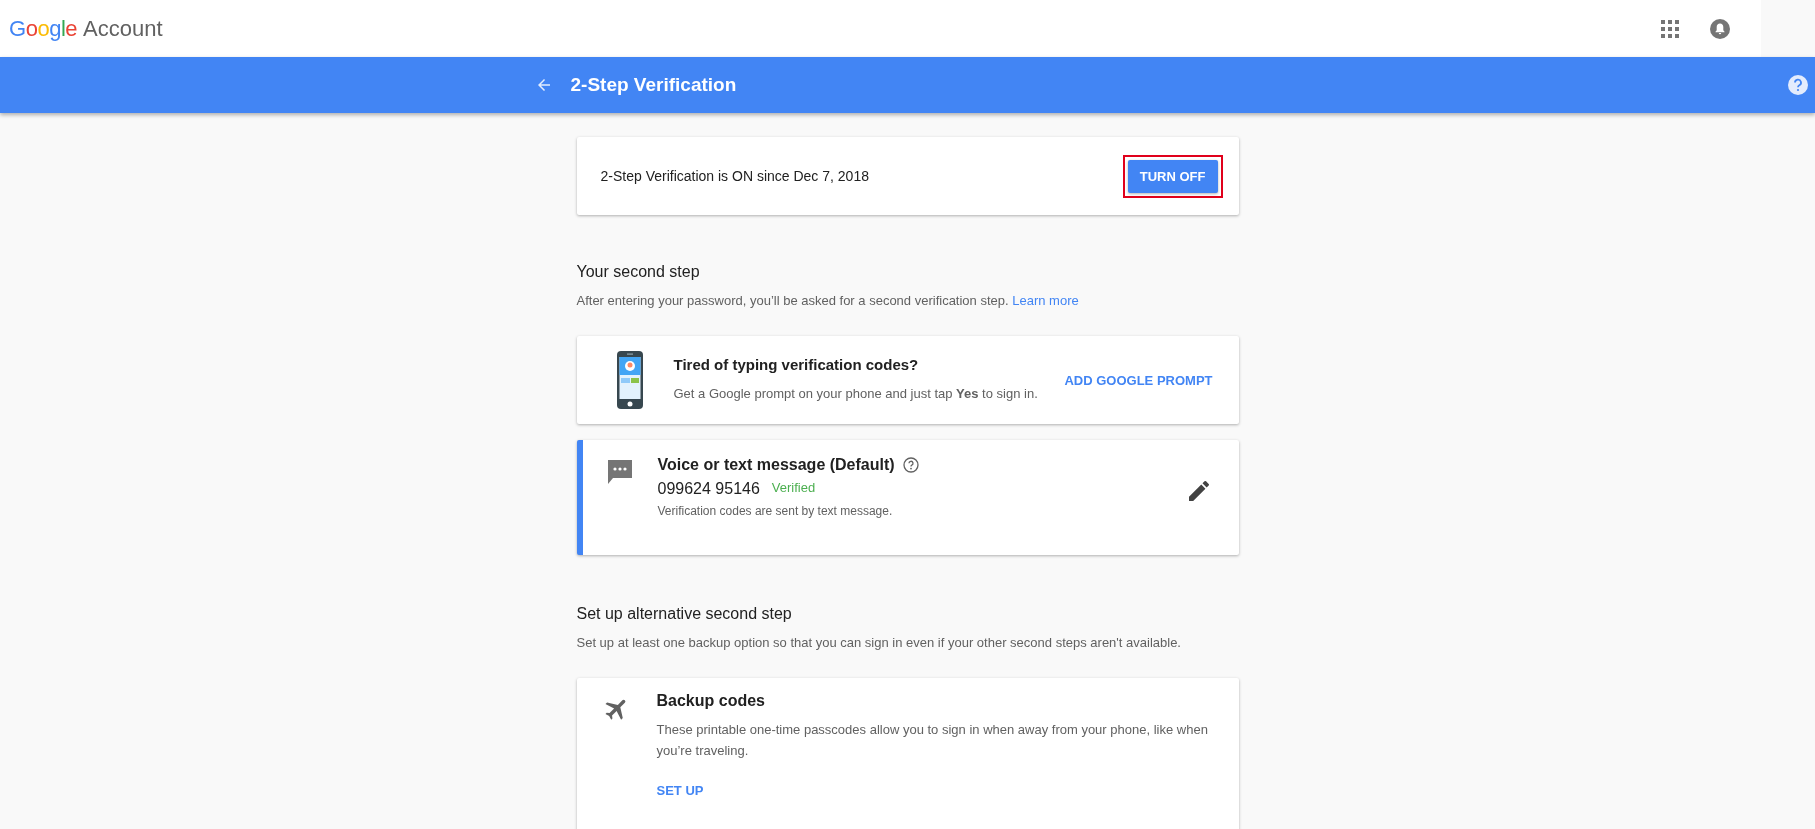  What do you see at coordinates (735, 176) in the screenshot?
I see `status-text: 2-Step Verification is ON since Dec 7, 2018` at bounding box center [735, 176].